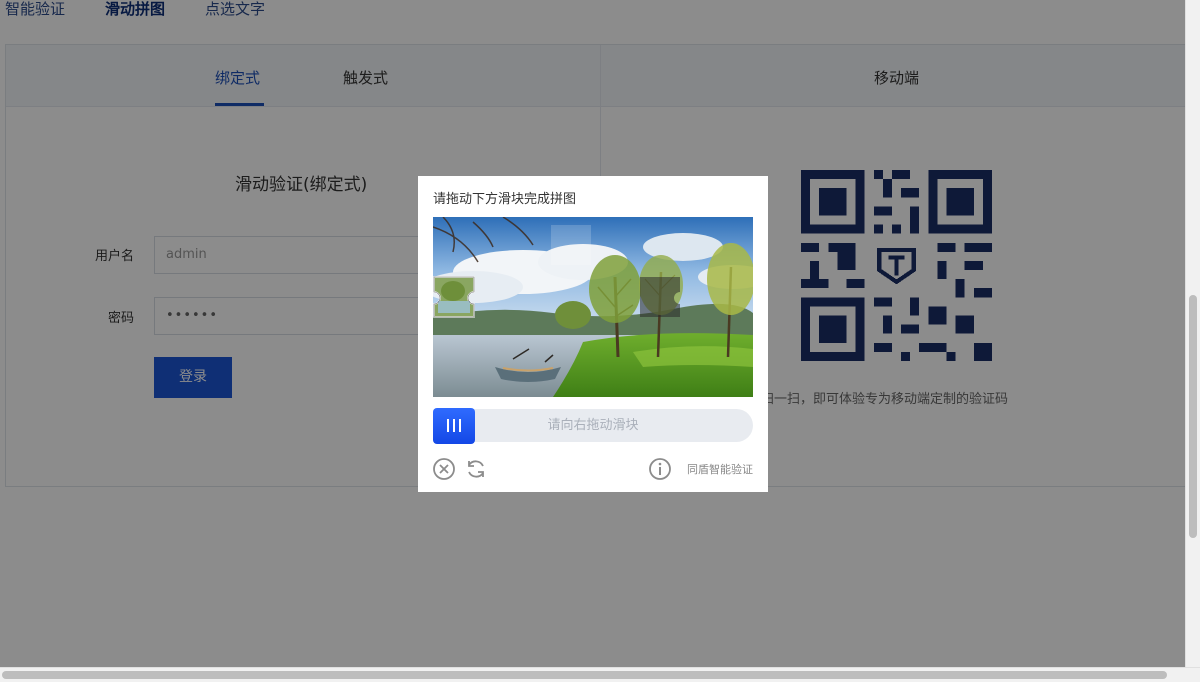  I want to click on slider-track: 请向右拖动滑块, so click(593, 426).